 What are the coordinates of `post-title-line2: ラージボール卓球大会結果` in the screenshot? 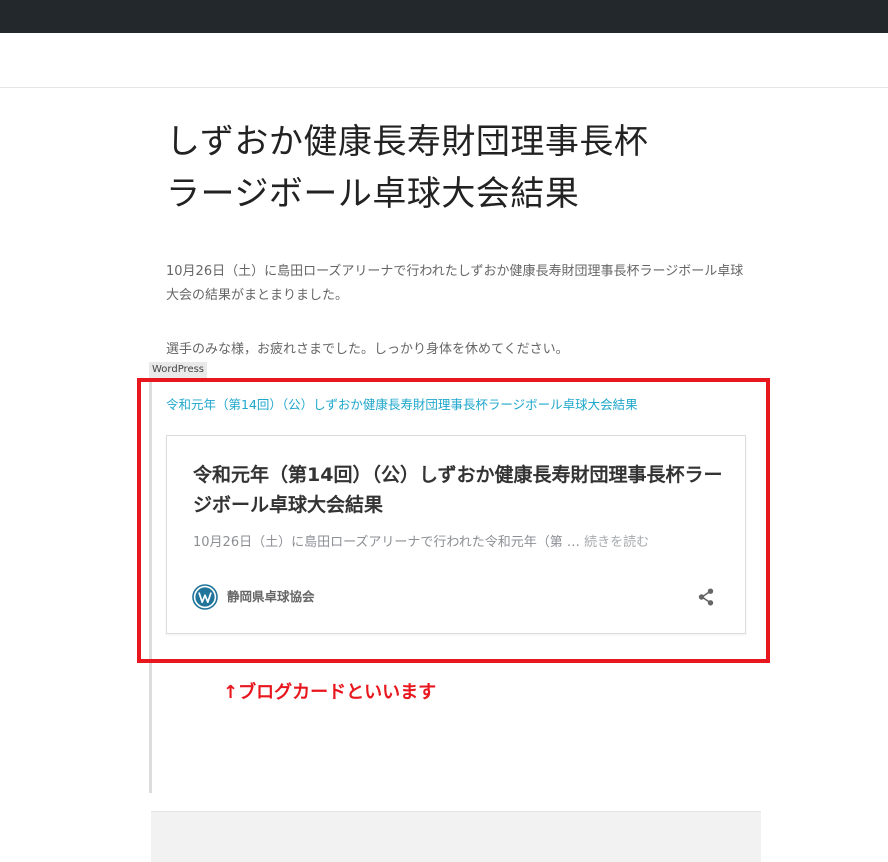 It's located at (373, 194).